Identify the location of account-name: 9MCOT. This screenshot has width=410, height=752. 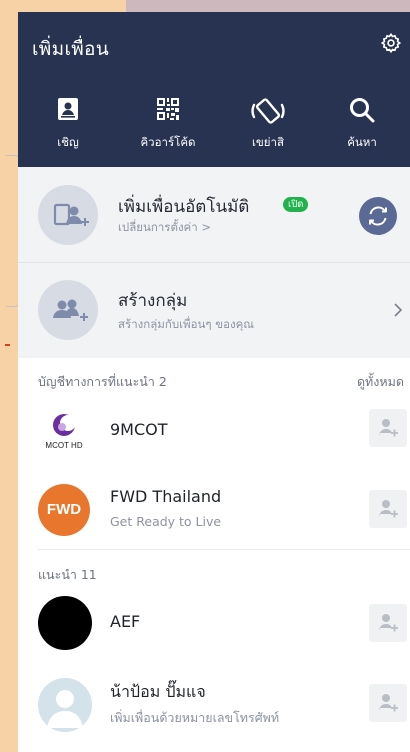
(139, 429).